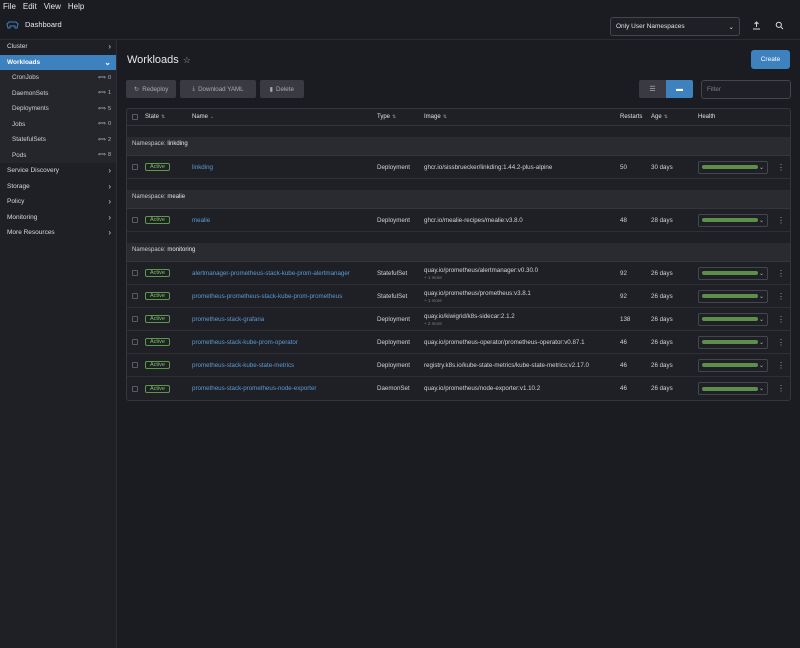  I want to click on menu-help: Help, so click(76, 6).